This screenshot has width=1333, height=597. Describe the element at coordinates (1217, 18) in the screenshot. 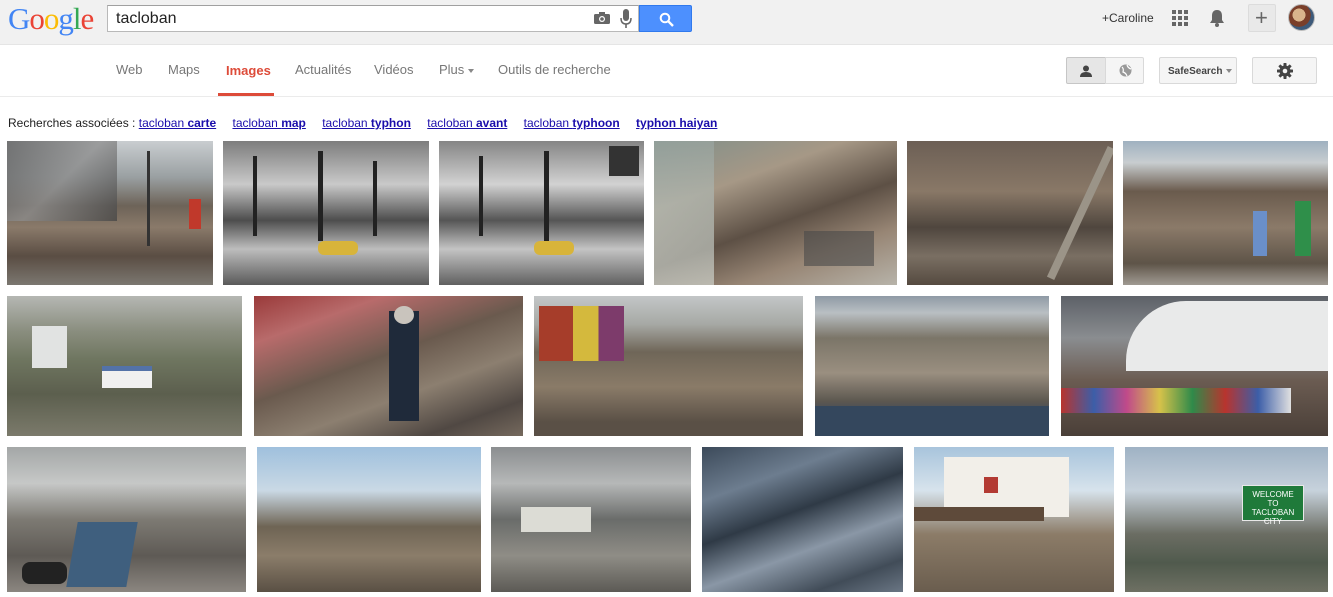

I see `notification-bell-icon` at that location.